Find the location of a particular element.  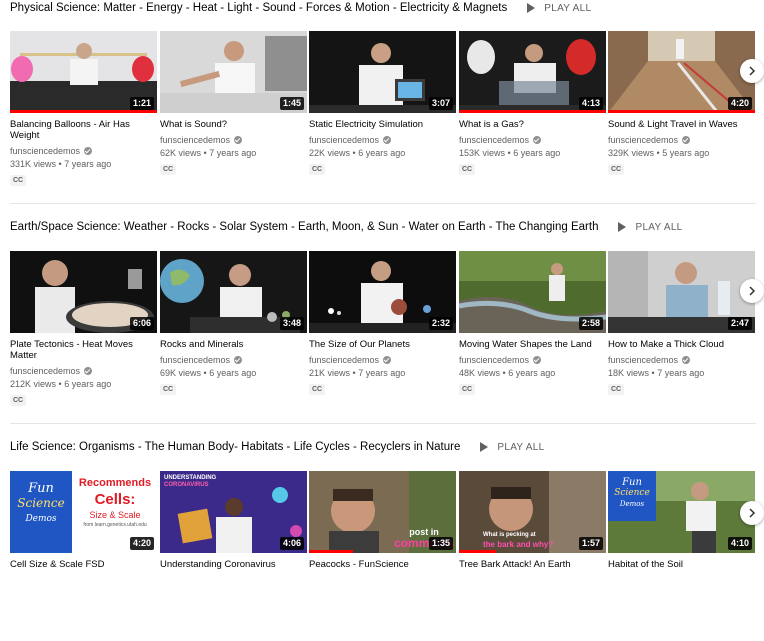

video-meta: 153K views • 6 years ago is located at coordinates (510, 153).